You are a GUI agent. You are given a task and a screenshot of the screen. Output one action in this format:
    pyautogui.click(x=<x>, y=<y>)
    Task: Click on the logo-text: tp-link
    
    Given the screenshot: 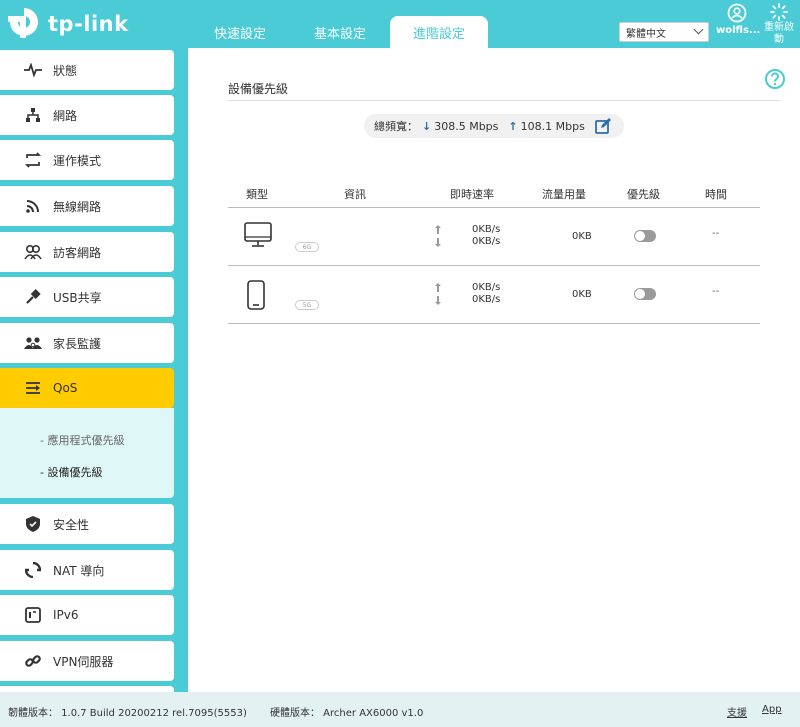 What is the action you would take?
    pyautogui.click(x=88, y=24)
    